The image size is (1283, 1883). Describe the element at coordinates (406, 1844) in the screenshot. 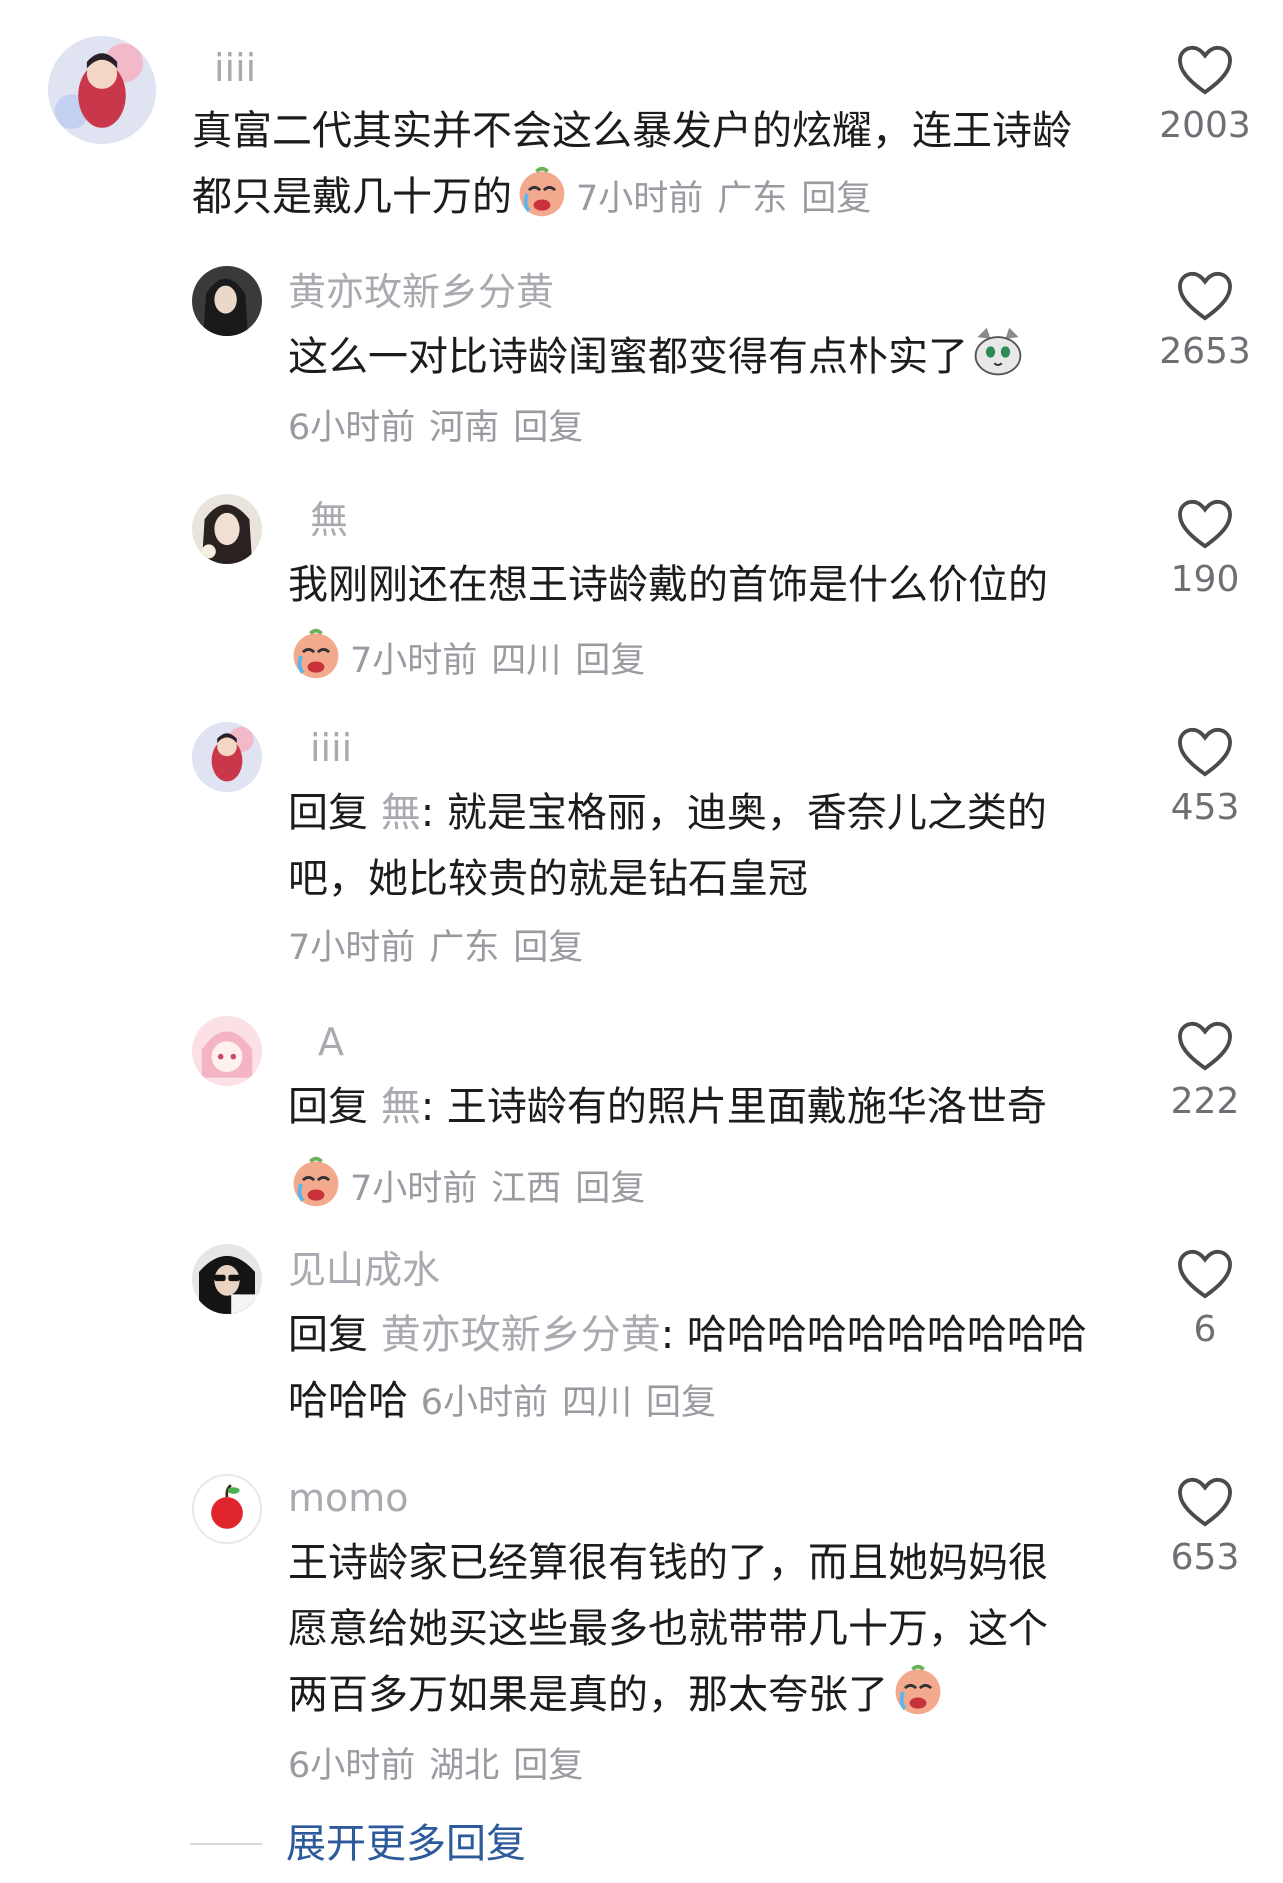

I see `expand-more-replies-label: 展开更多回复` at that location.